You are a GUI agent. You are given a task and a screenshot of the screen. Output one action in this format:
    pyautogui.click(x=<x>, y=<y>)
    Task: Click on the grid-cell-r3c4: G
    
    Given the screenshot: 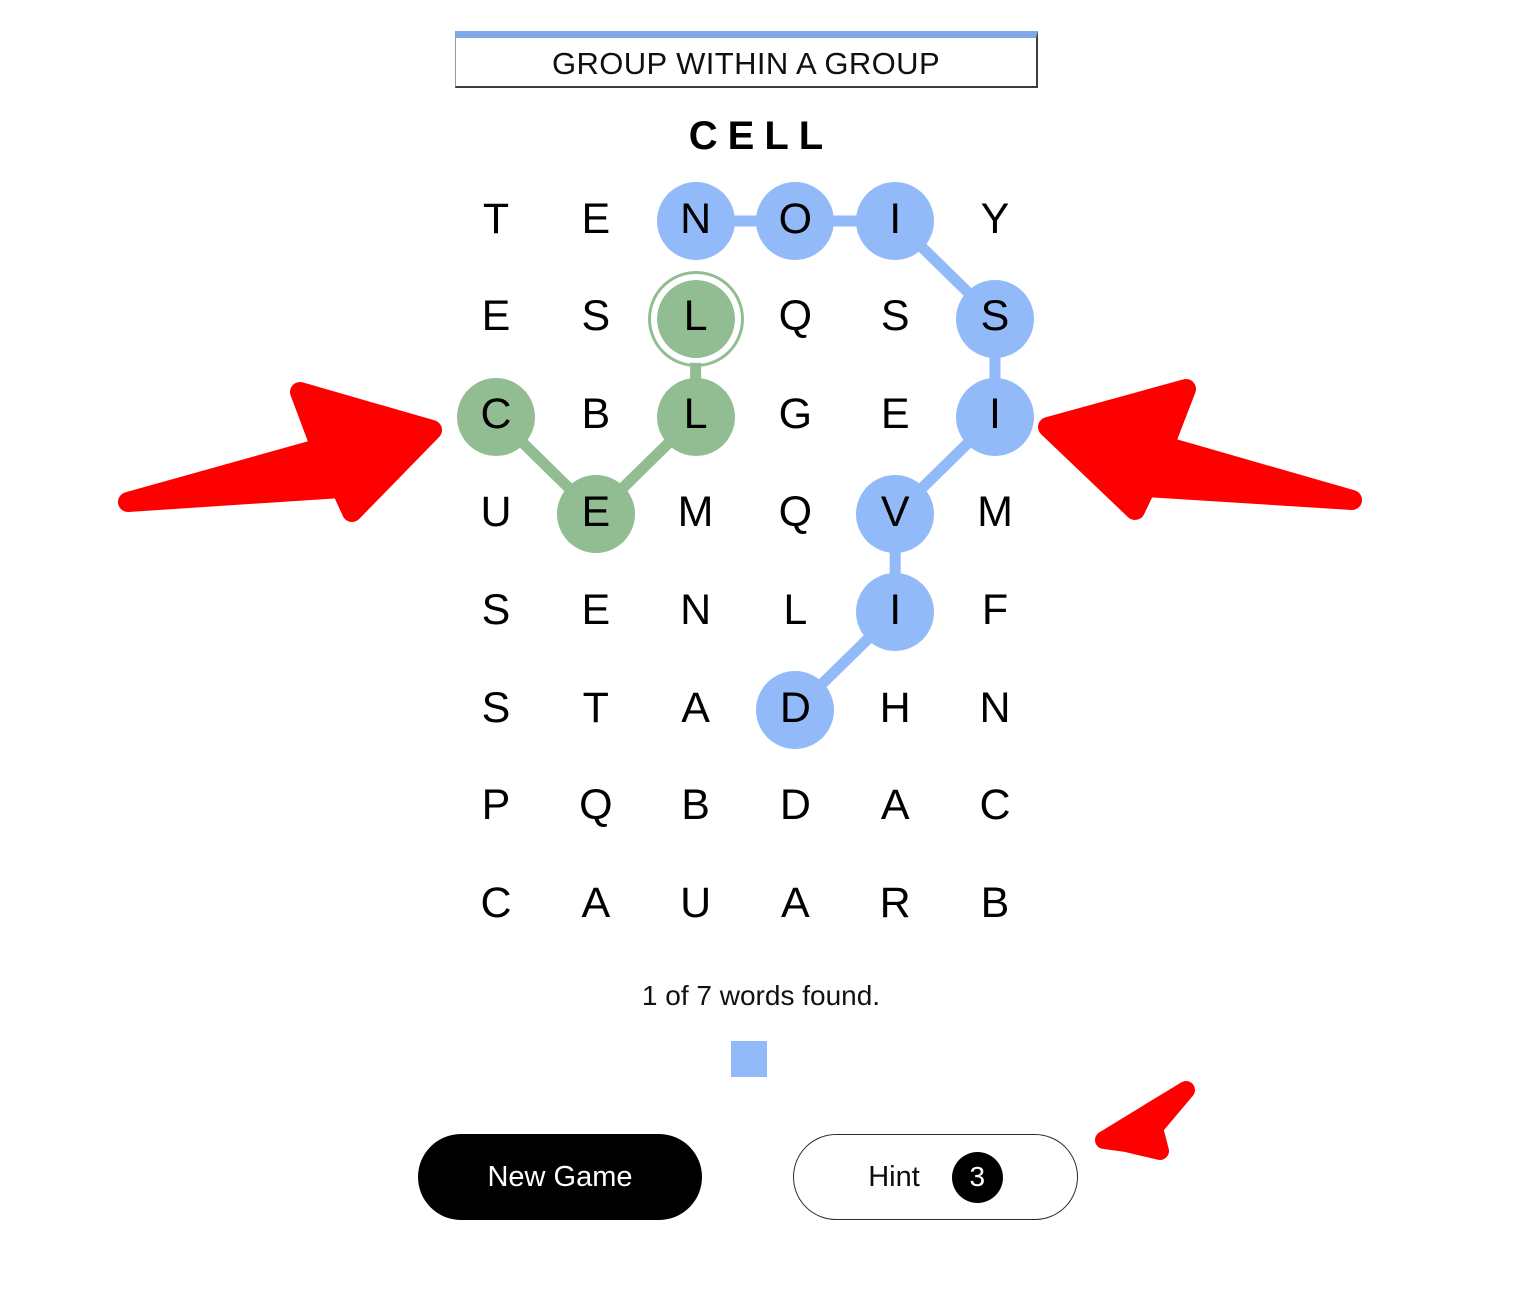 What is the action you would take?
    pyautogui.click(x=795, y=417)
    